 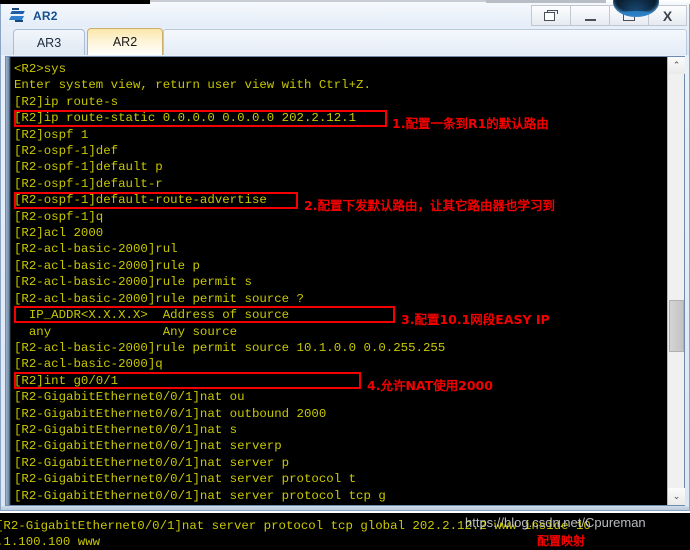 What do you see at coordinates (636, 8) in the screenshot?
I see `decorative-blue-orb` at bounding box center [636, 8].